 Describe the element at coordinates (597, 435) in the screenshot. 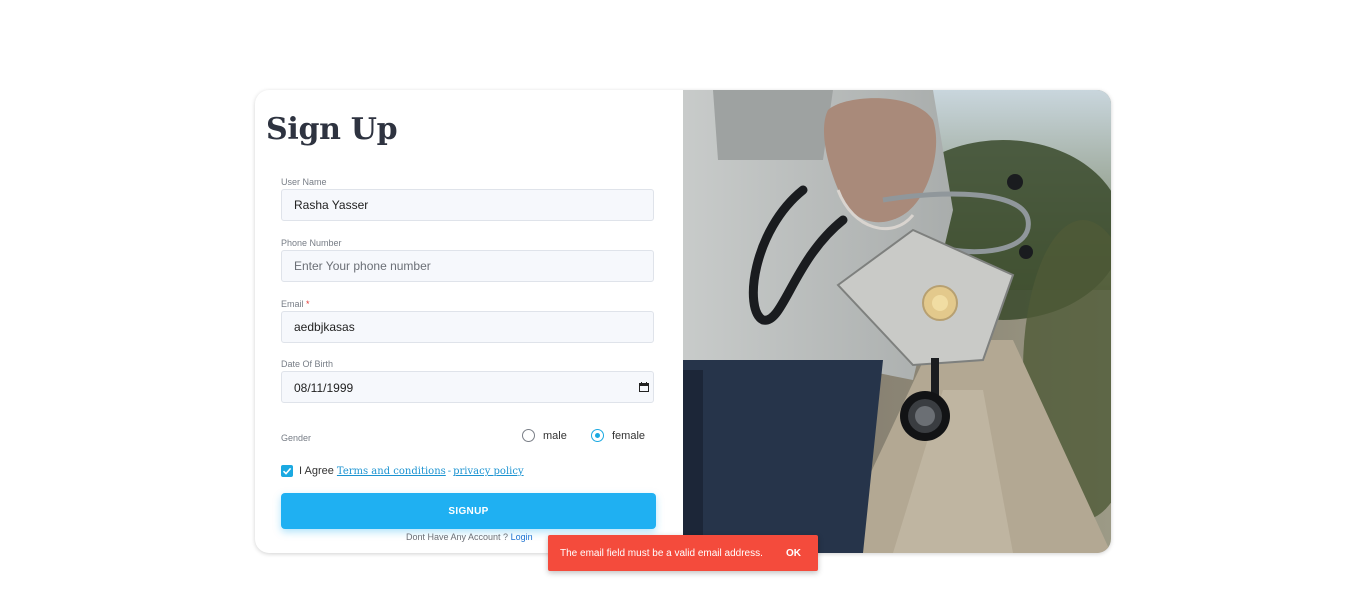

I see `female-radio` at that location.